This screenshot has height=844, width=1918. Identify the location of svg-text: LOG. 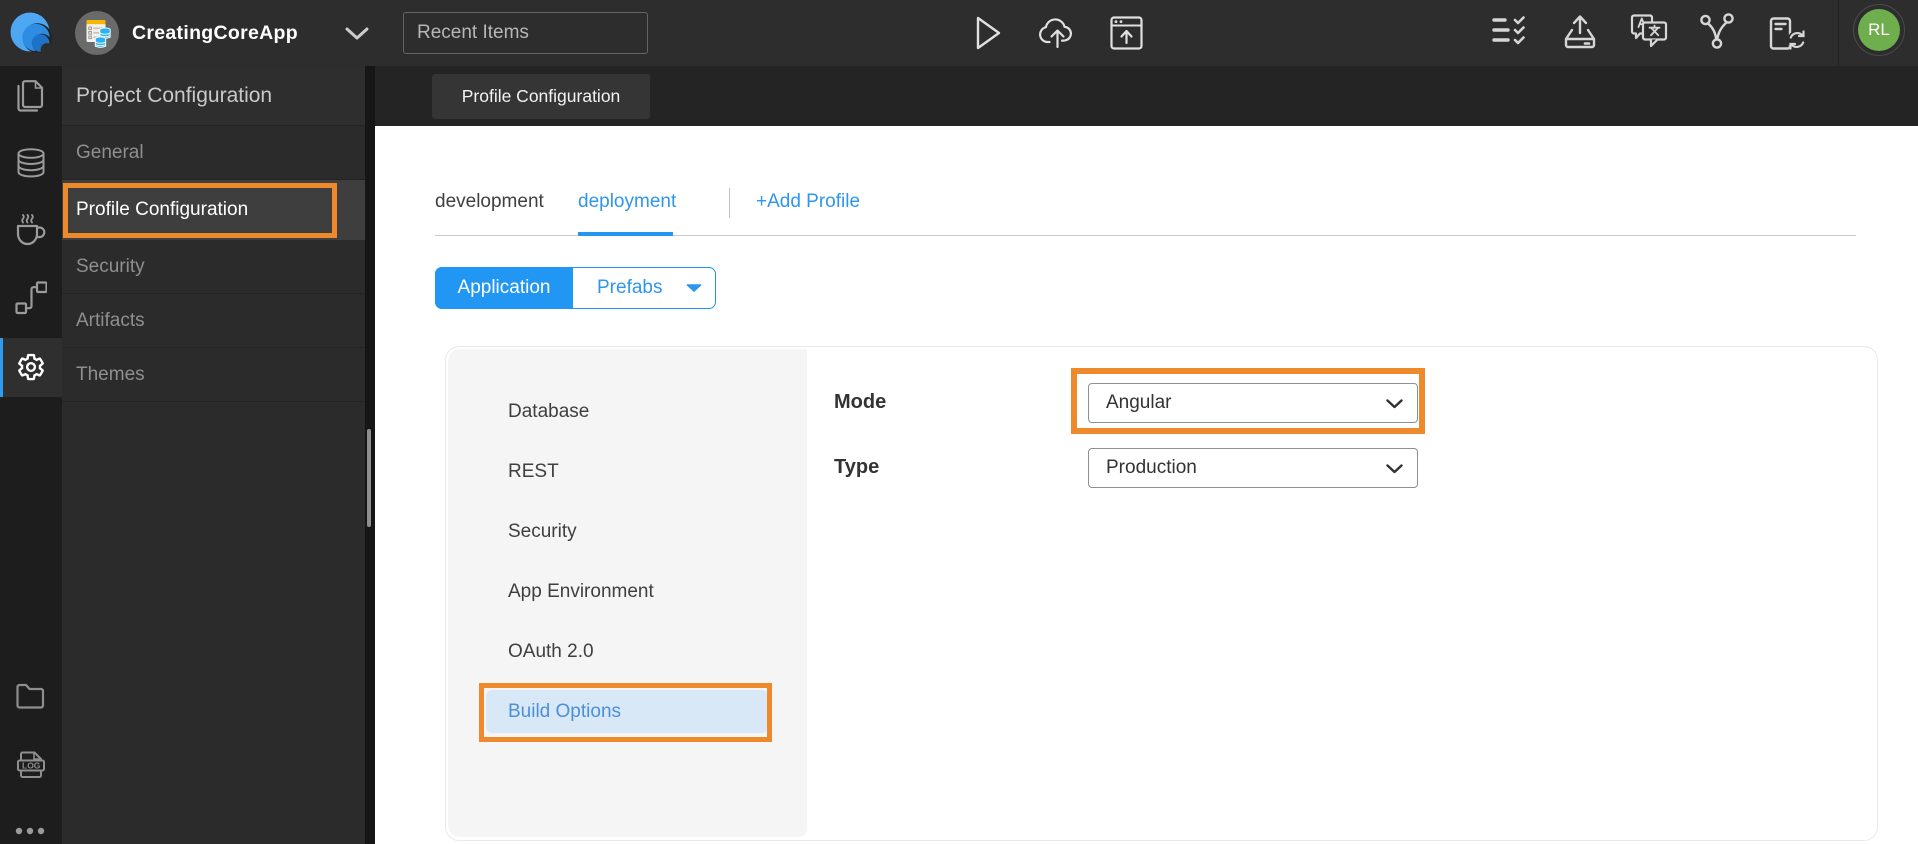
(31, 766).